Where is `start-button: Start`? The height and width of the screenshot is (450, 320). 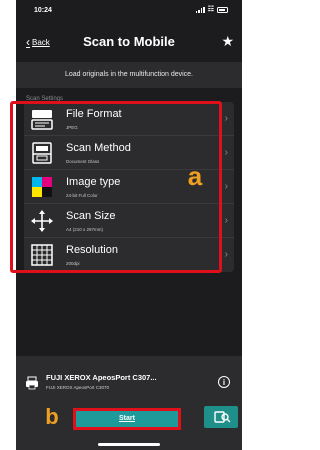 start-button: Start is located at coordinates (127, 419).